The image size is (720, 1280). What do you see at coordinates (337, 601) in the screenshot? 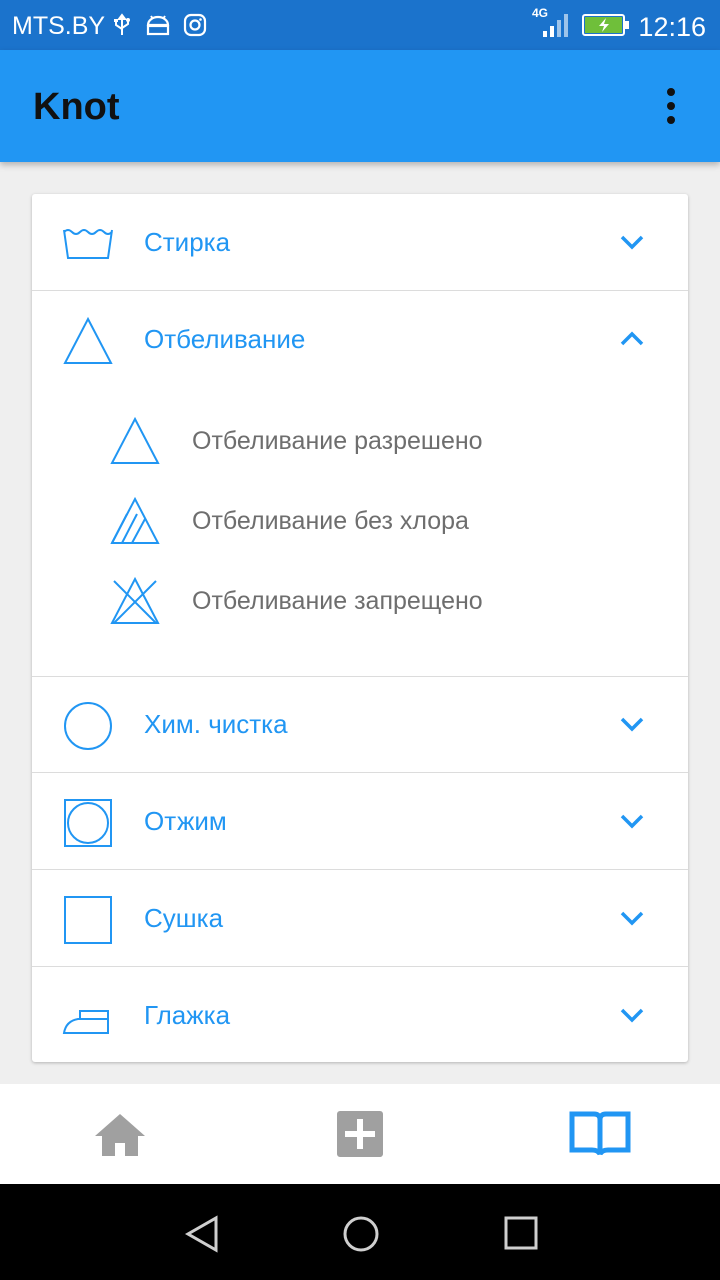
I see `option-label: Отбеливание запрещено` at bounding box center [337, 601].